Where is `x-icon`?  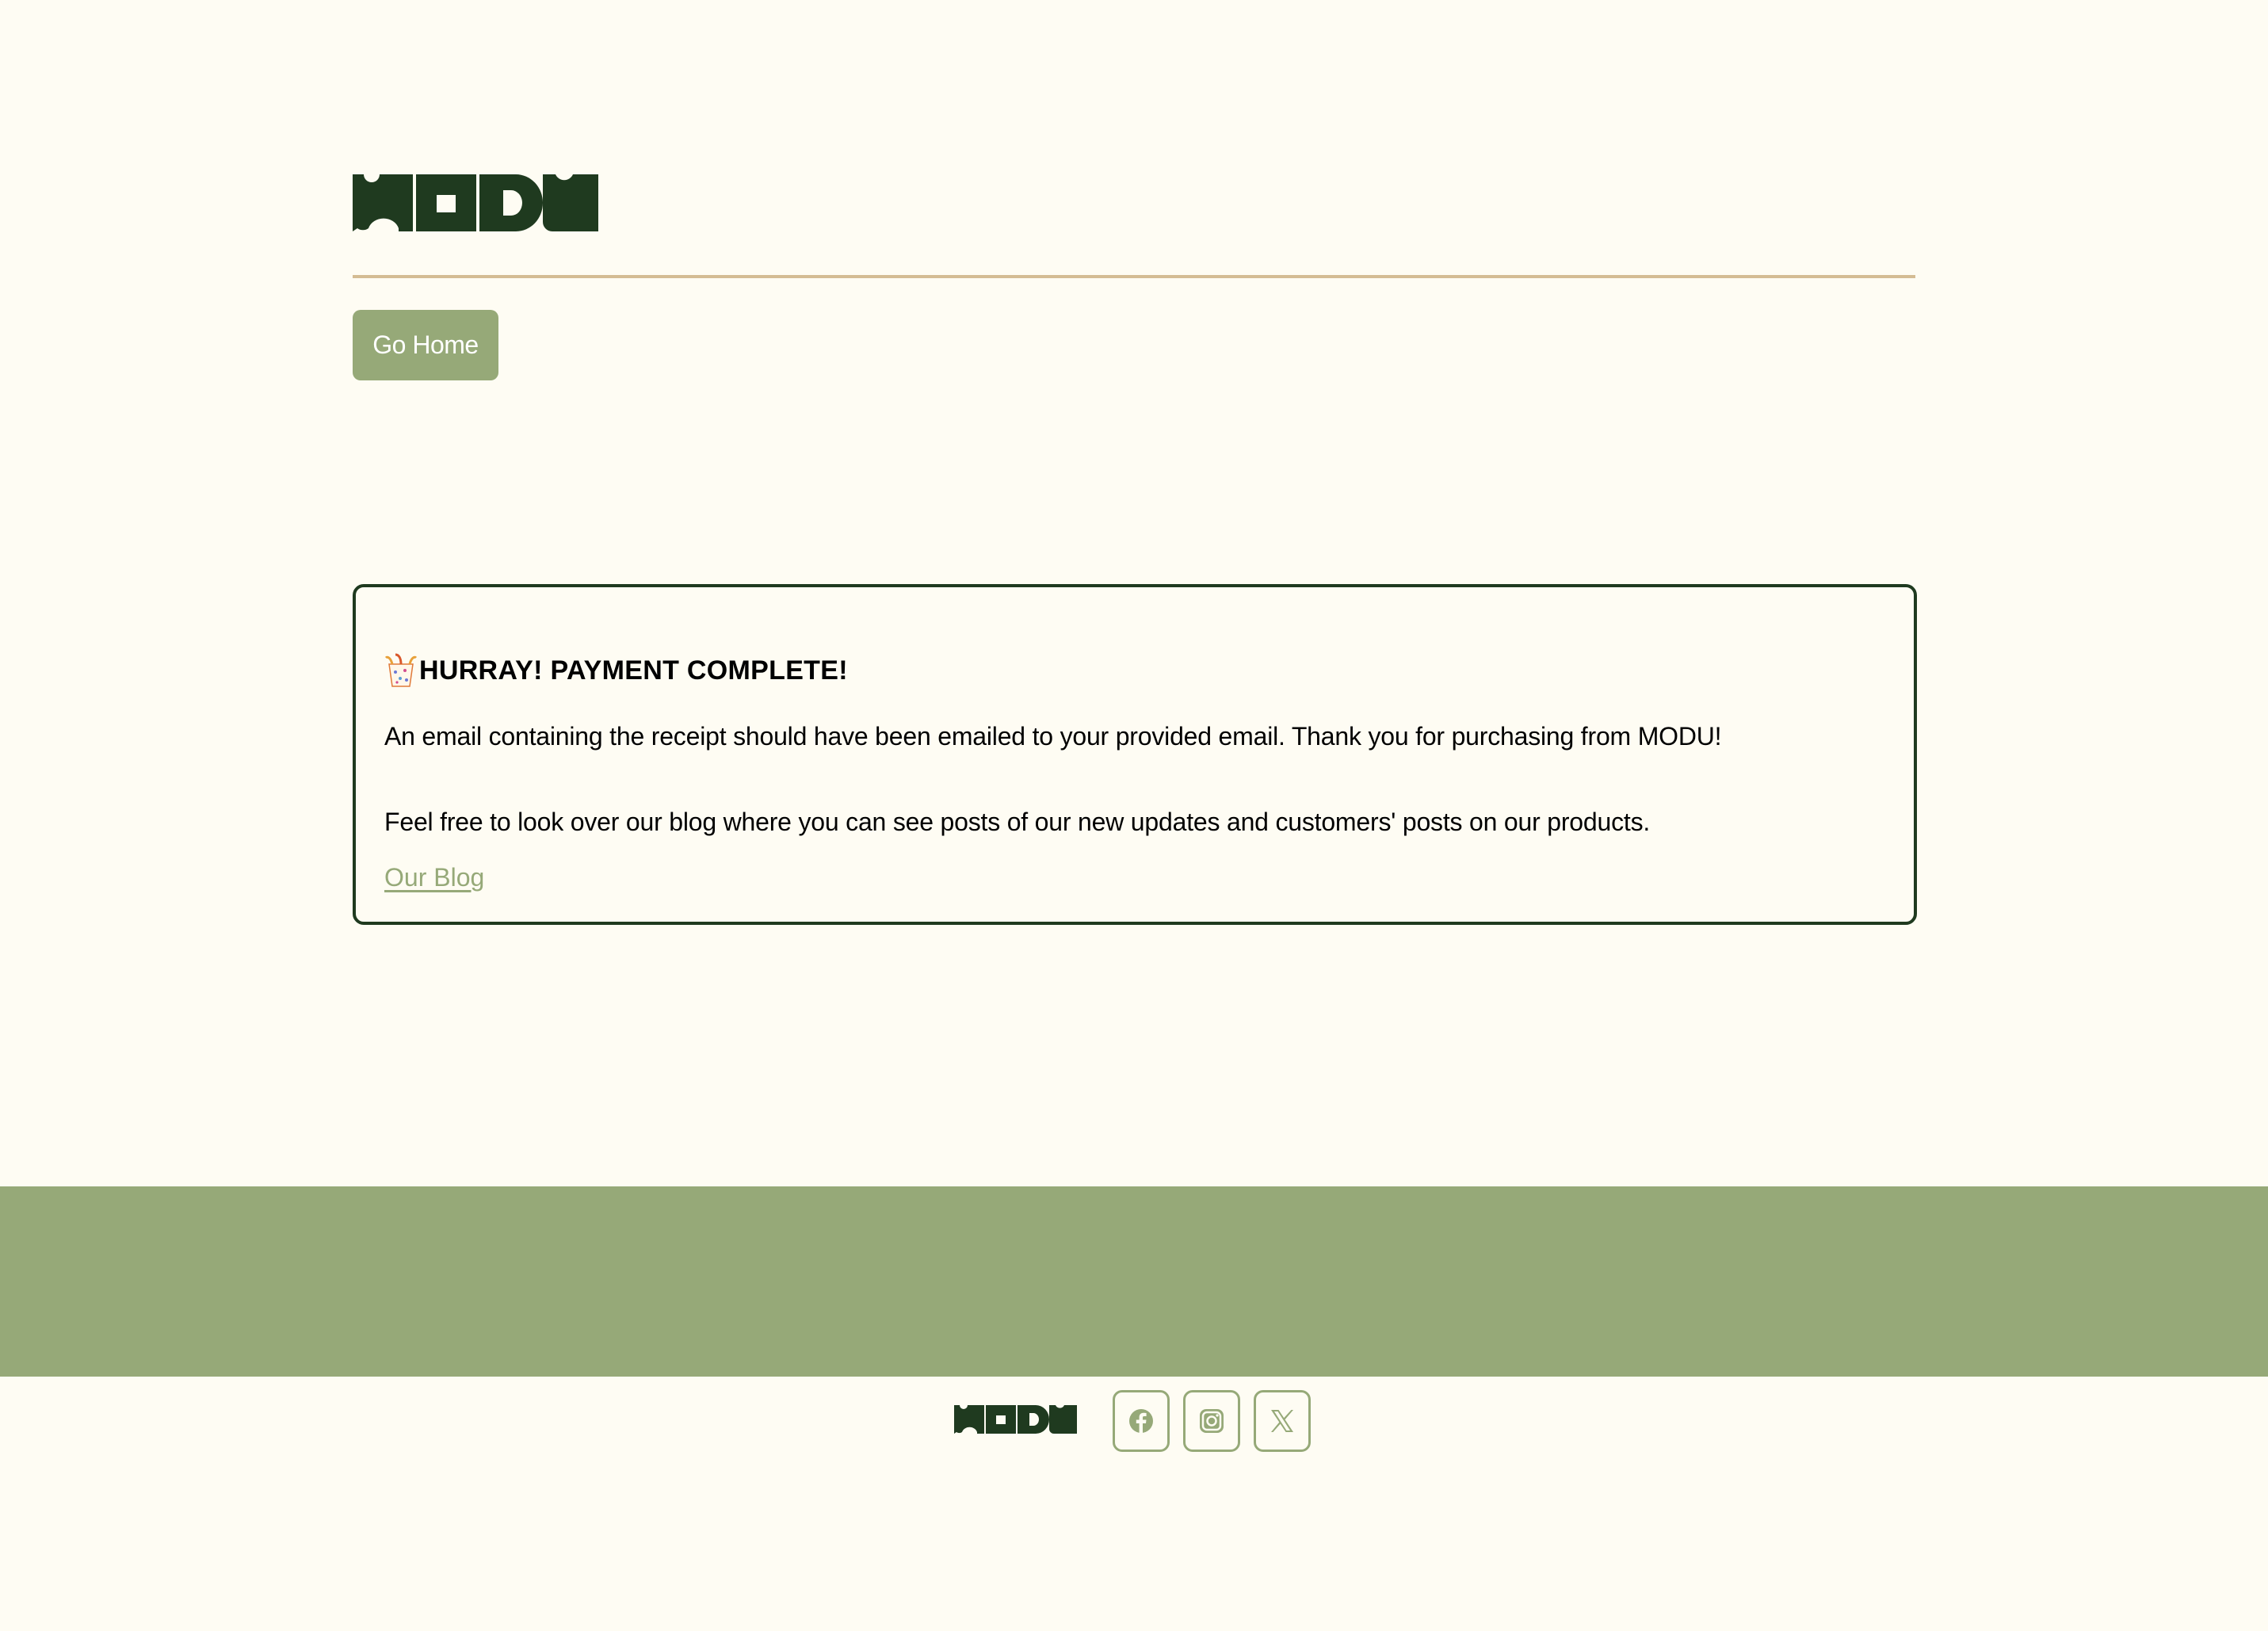
x-icon is located at coordinates (1282, 1421).